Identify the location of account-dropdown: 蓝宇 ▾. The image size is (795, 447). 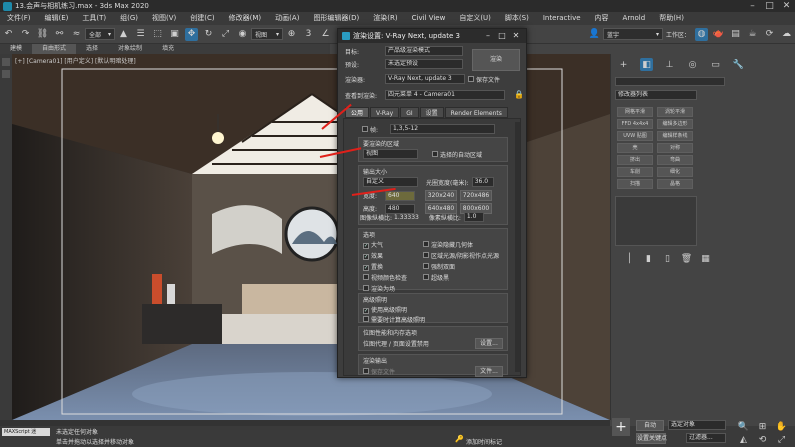
(632, 34).